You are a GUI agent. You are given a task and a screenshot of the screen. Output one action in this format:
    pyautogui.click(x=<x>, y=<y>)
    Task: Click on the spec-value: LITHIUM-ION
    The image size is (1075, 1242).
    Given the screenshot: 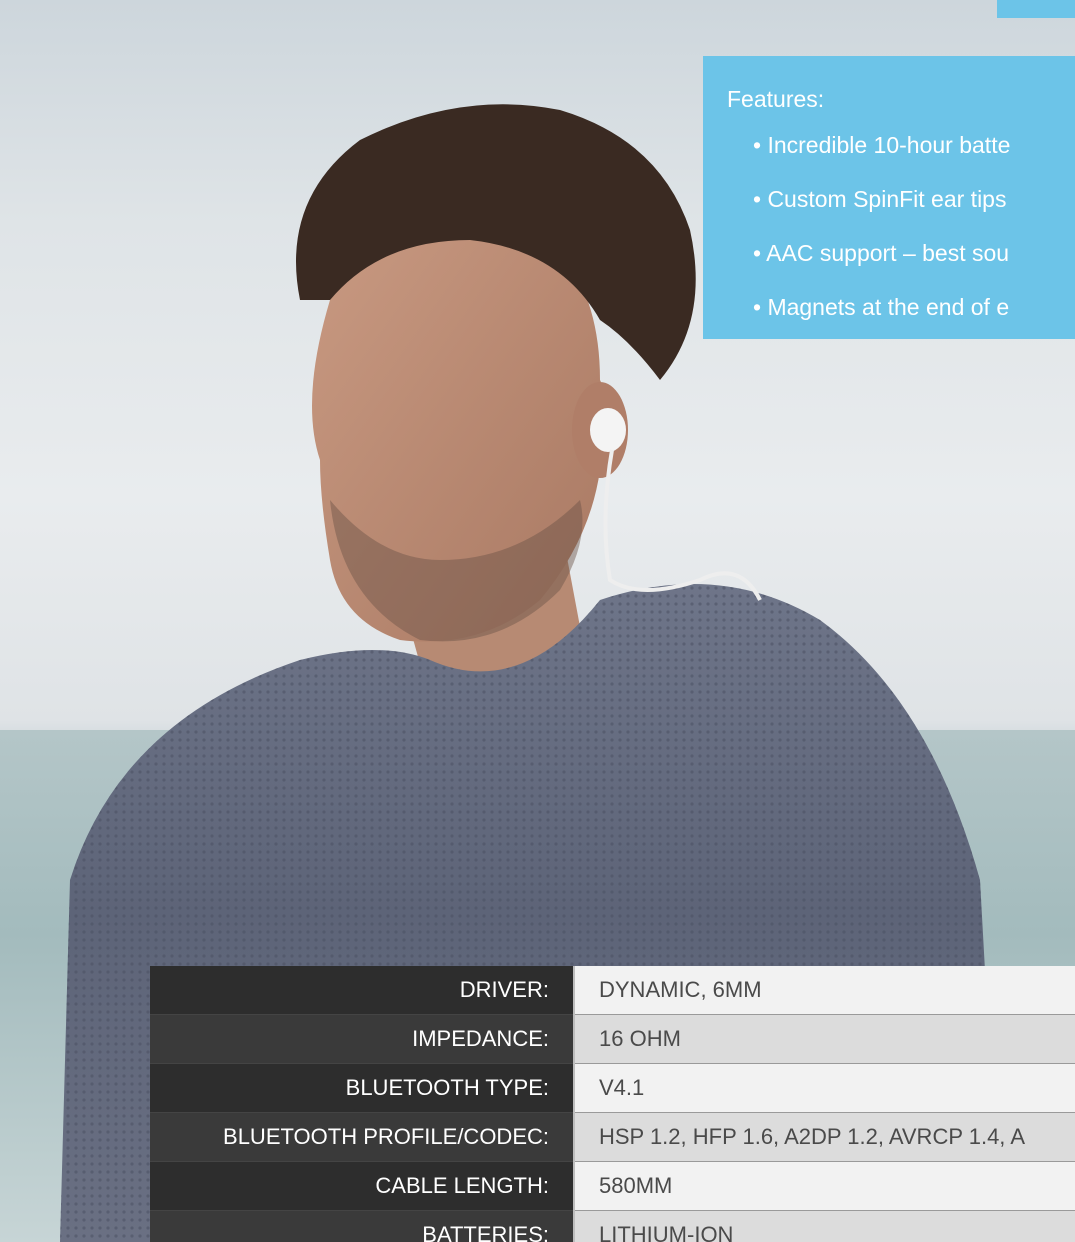 What is the action you would take?
    pyautogui.click(x=824, y=1226)
    